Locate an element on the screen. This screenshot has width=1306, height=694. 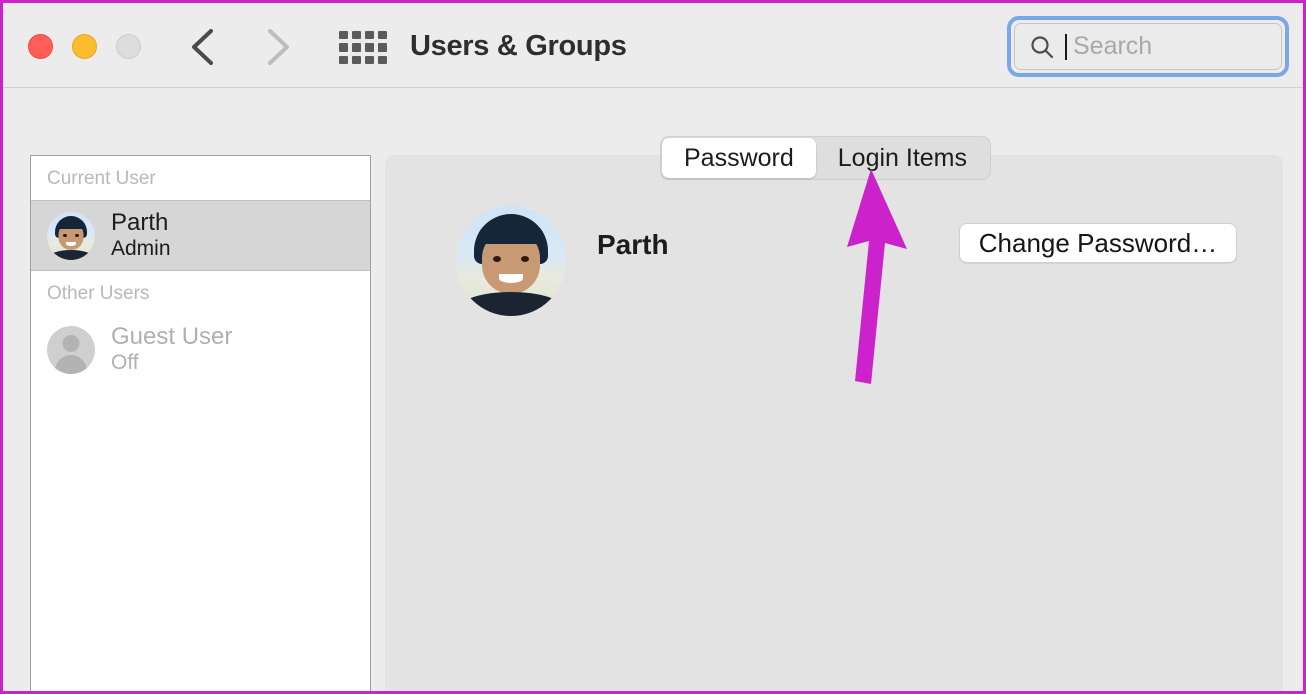
page-title: Users & Groups is located at coordinates (518, 46).